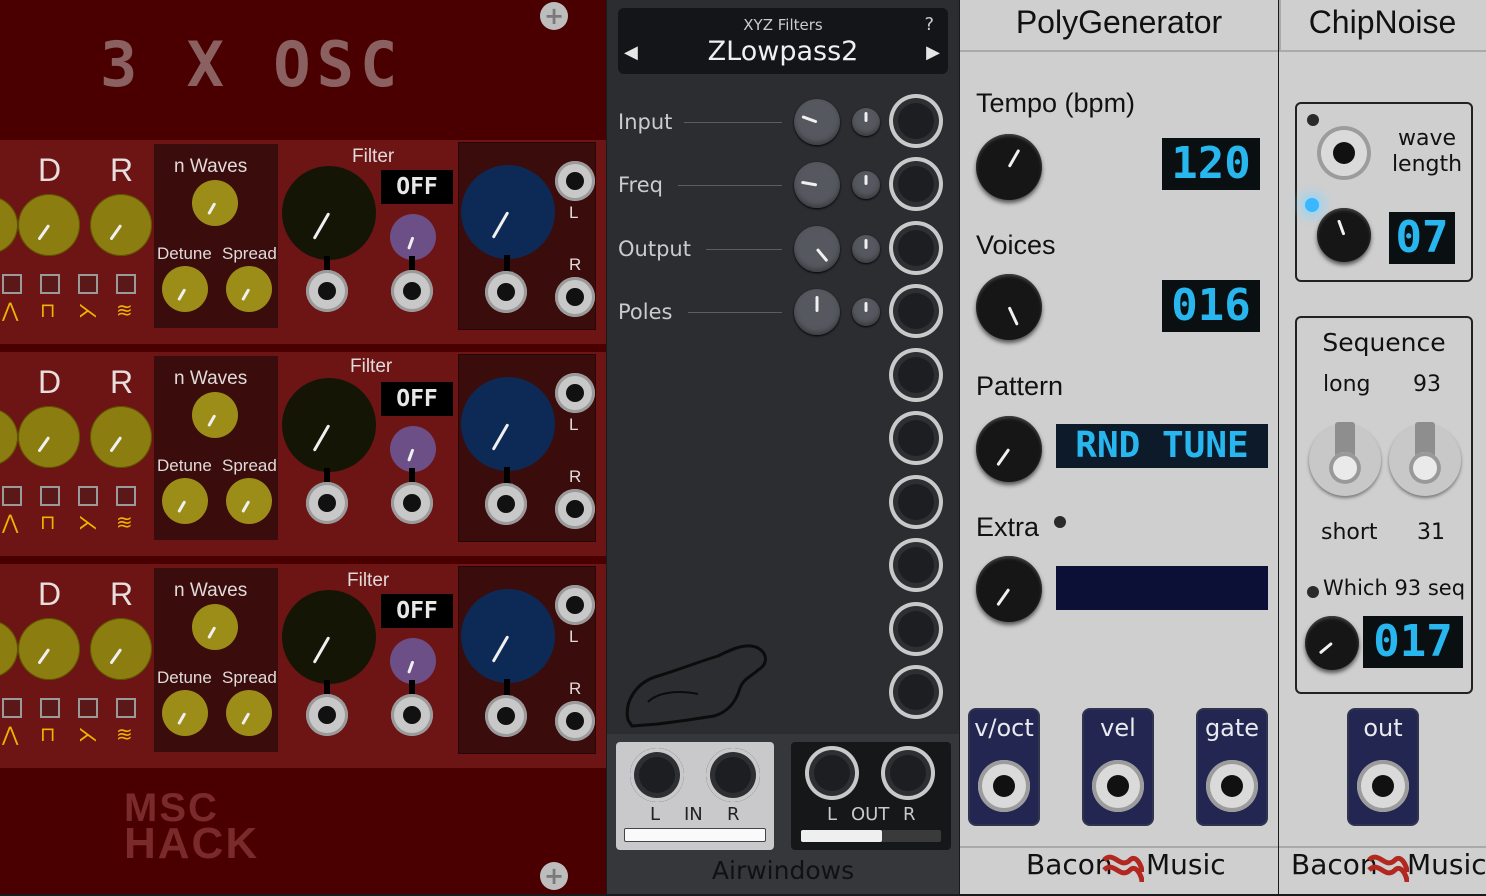 The image size is (1486, 896). Describe the element at coordinates (733, 775) in the screenshot. I see `right-input-jack` at that location.